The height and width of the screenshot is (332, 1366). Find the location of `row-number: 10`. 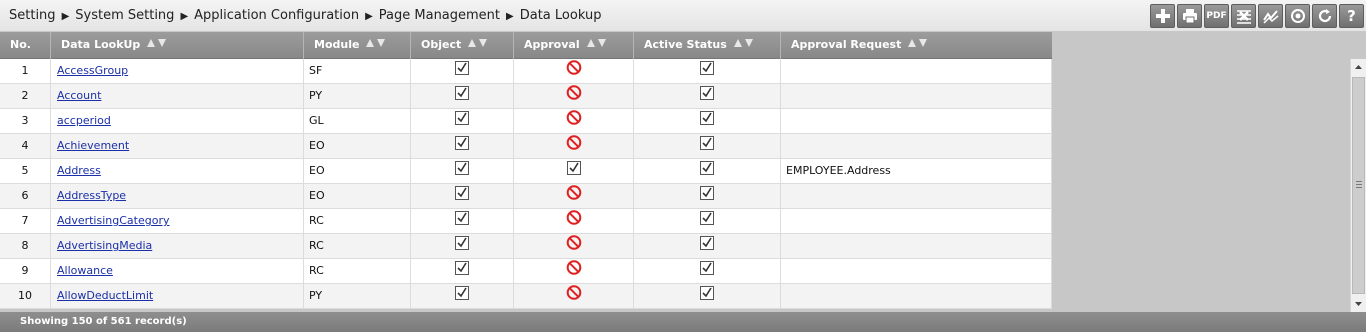

row-number: 10 is located at coordinates (25, 296).